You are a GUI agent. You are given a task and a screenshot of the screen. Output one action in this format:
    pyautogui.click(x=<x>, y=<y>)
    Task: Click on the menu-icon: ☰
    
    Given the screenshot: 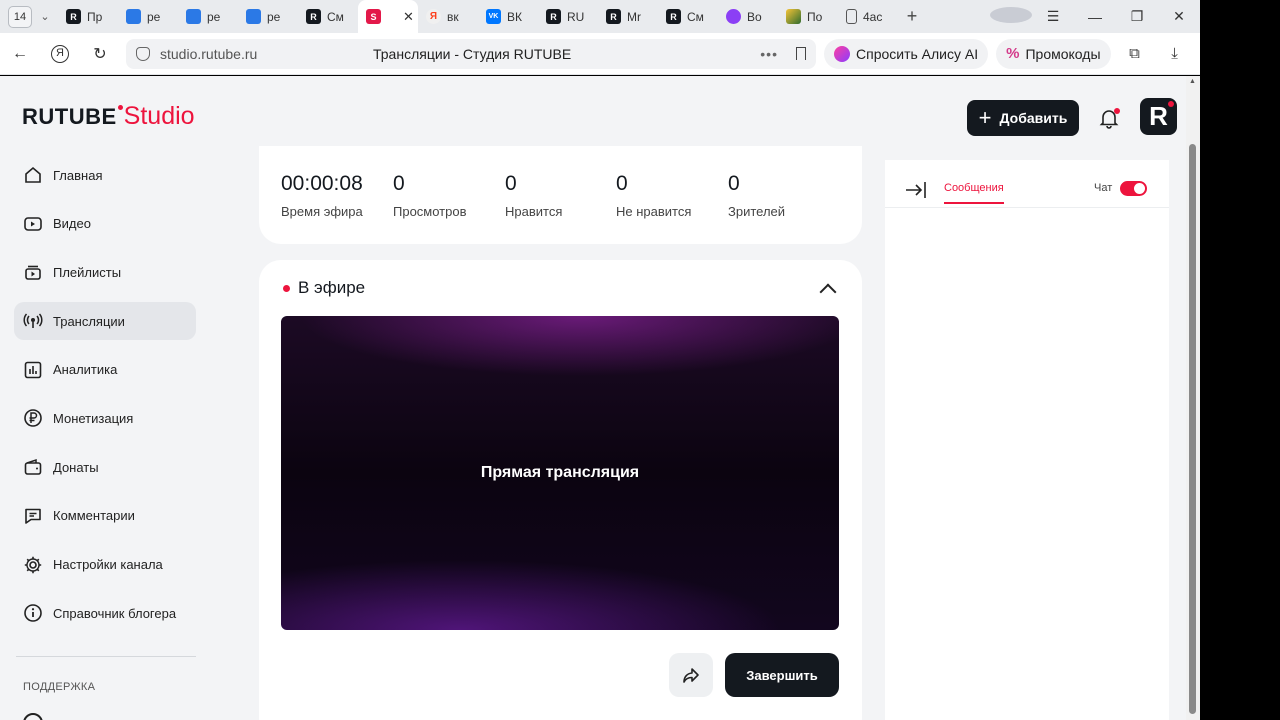 What is the action you would take?
    pyautogui.click(x=1053, y=16)
    